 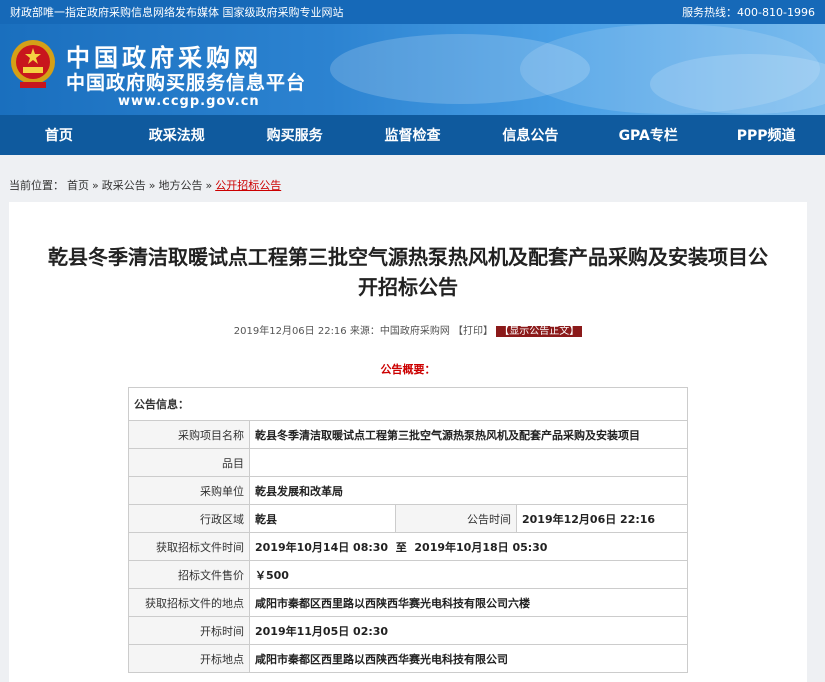 What do you see at coordinates (186, 83) in the screenshot?
I see `site-logo-subtitle: 中国政府购买服务信息平台` at bounding box center [186, 83].